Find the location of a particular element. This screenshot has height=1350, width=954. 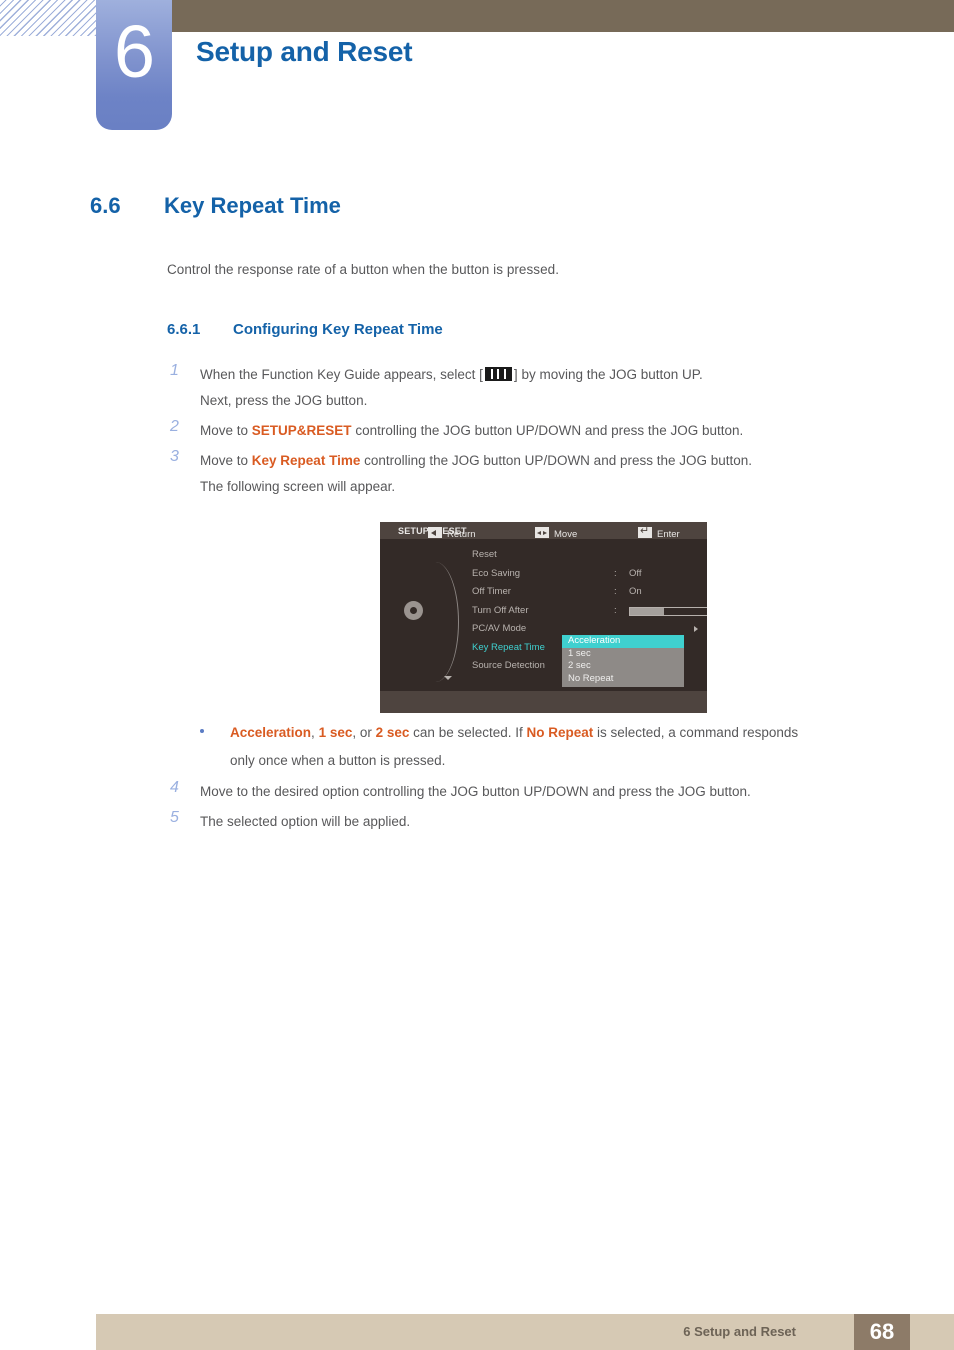

slider-fill is located at coordinates (647, 611).